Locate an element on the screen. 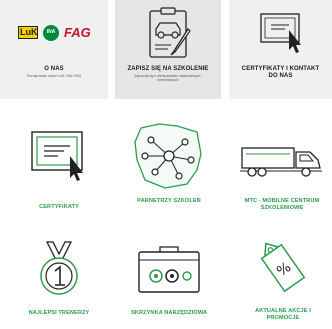 The height and width of the screenshot is (329, 332). truck-icon is located at coordinates (281, 162).